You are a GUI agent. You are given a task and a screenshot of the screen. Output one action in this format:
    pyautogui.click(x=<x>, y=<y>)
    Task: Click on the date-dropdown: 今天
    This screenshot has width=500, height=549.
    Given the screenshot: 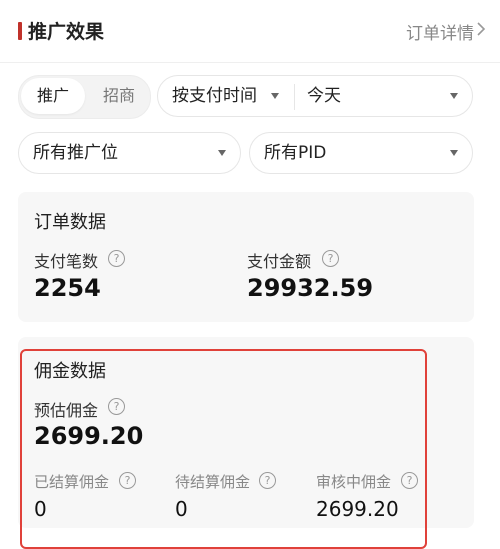 What is the action you would take?
    pyautogui.click(x=324, y=96)
    